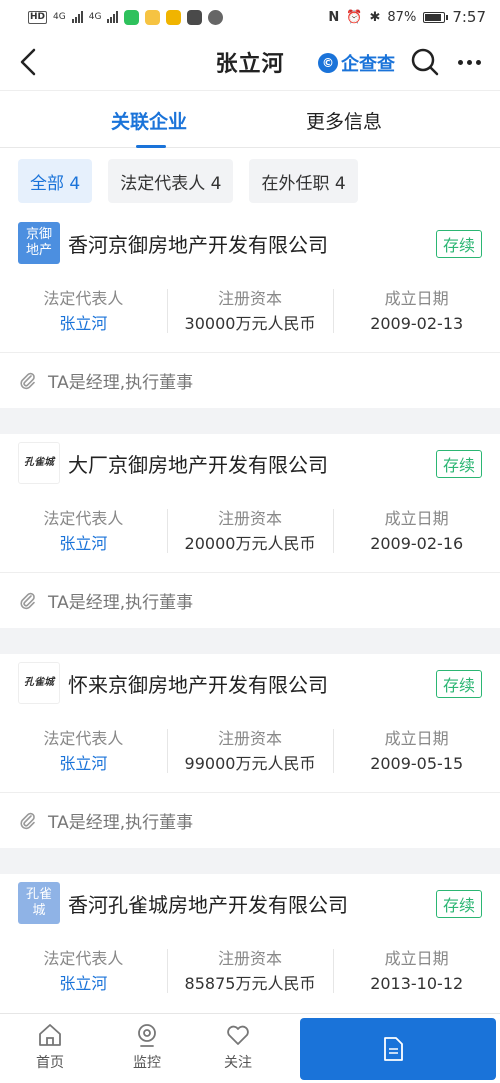  I want to click on filter-all: 全部 4, so click(55, 181).